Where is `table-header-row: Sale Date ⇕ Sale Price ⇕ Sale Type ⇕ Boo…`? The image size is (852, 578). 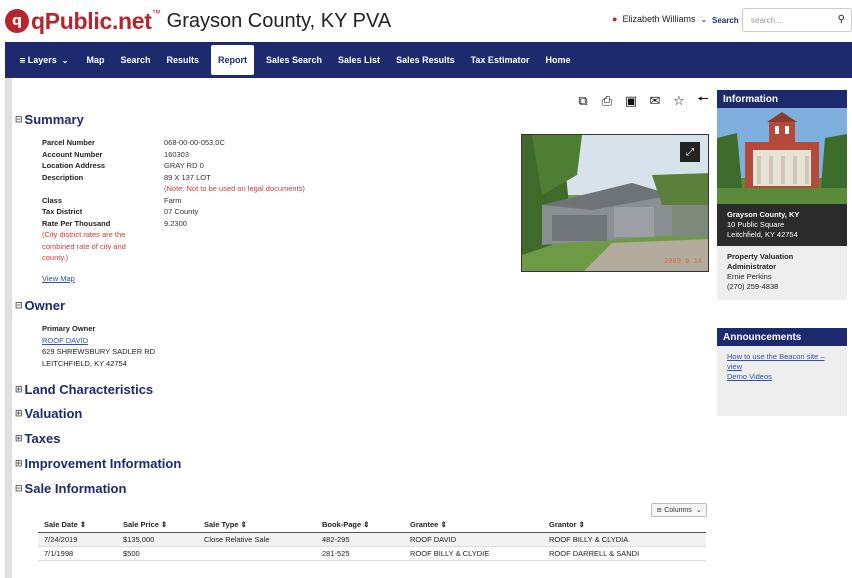 table-header-row: Sale Date ⇕ Sale Price ⇕ Sale Type ⇕ Boo… is located at coordinates (372, 525).